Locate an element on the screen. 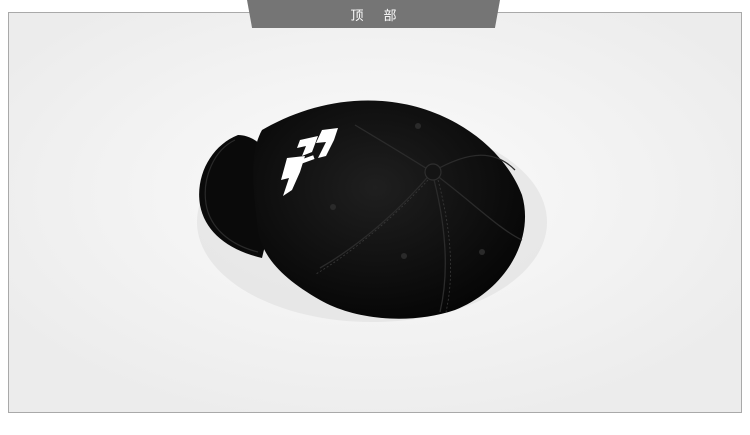 The width and height of the screenshot is (750, 435). section-header-tab: 顶部 is located at coordinates (373, 14).